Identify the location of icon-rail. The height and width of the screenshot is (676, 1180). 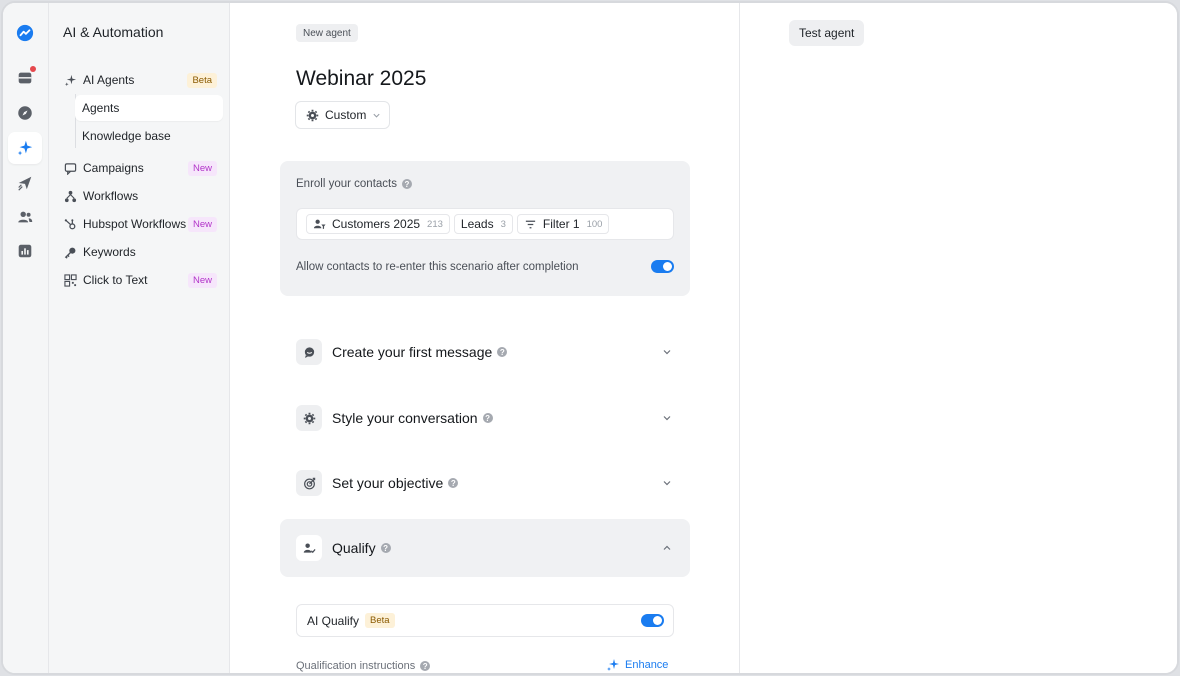
(26, 338).